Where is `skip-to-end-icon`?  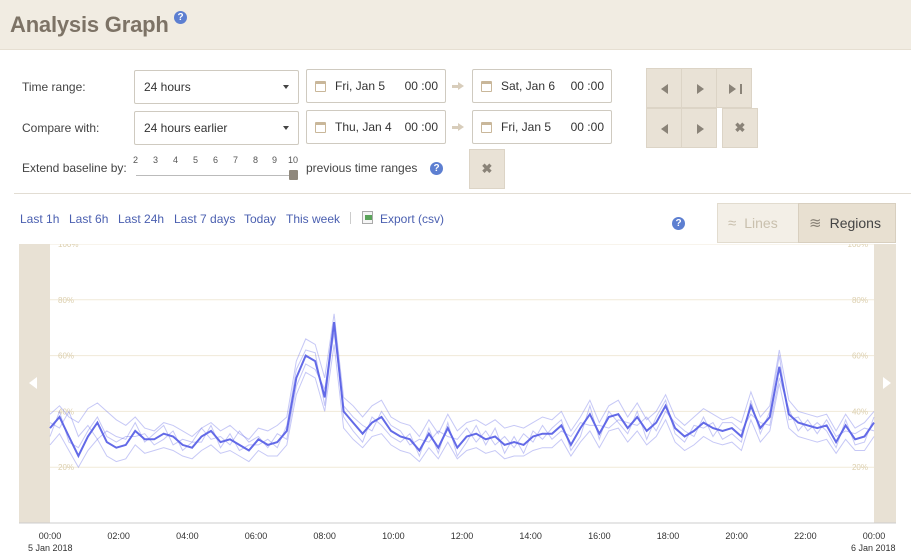
skip-to-end-icon is located at coordinates (732, 89).